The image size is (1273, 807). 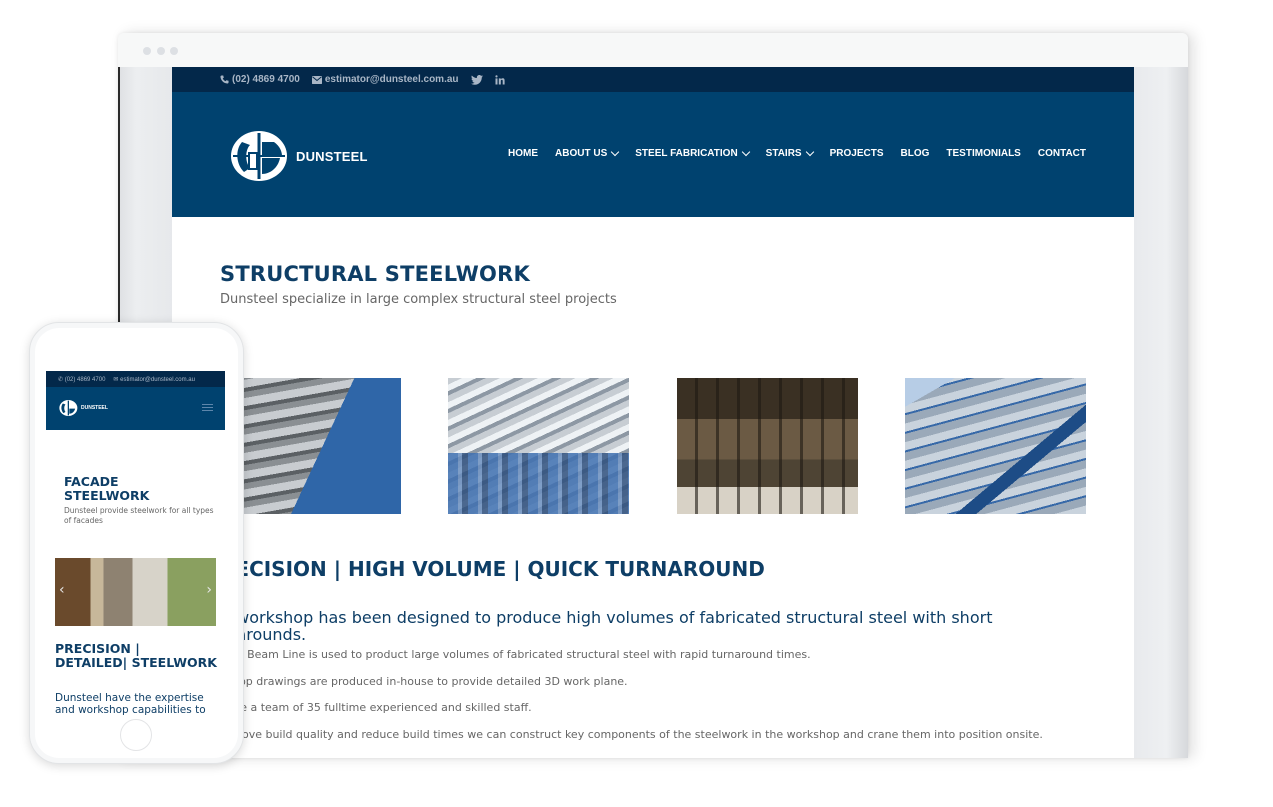 I want to click on nav-label: HOME, so click(x=523, y=153).